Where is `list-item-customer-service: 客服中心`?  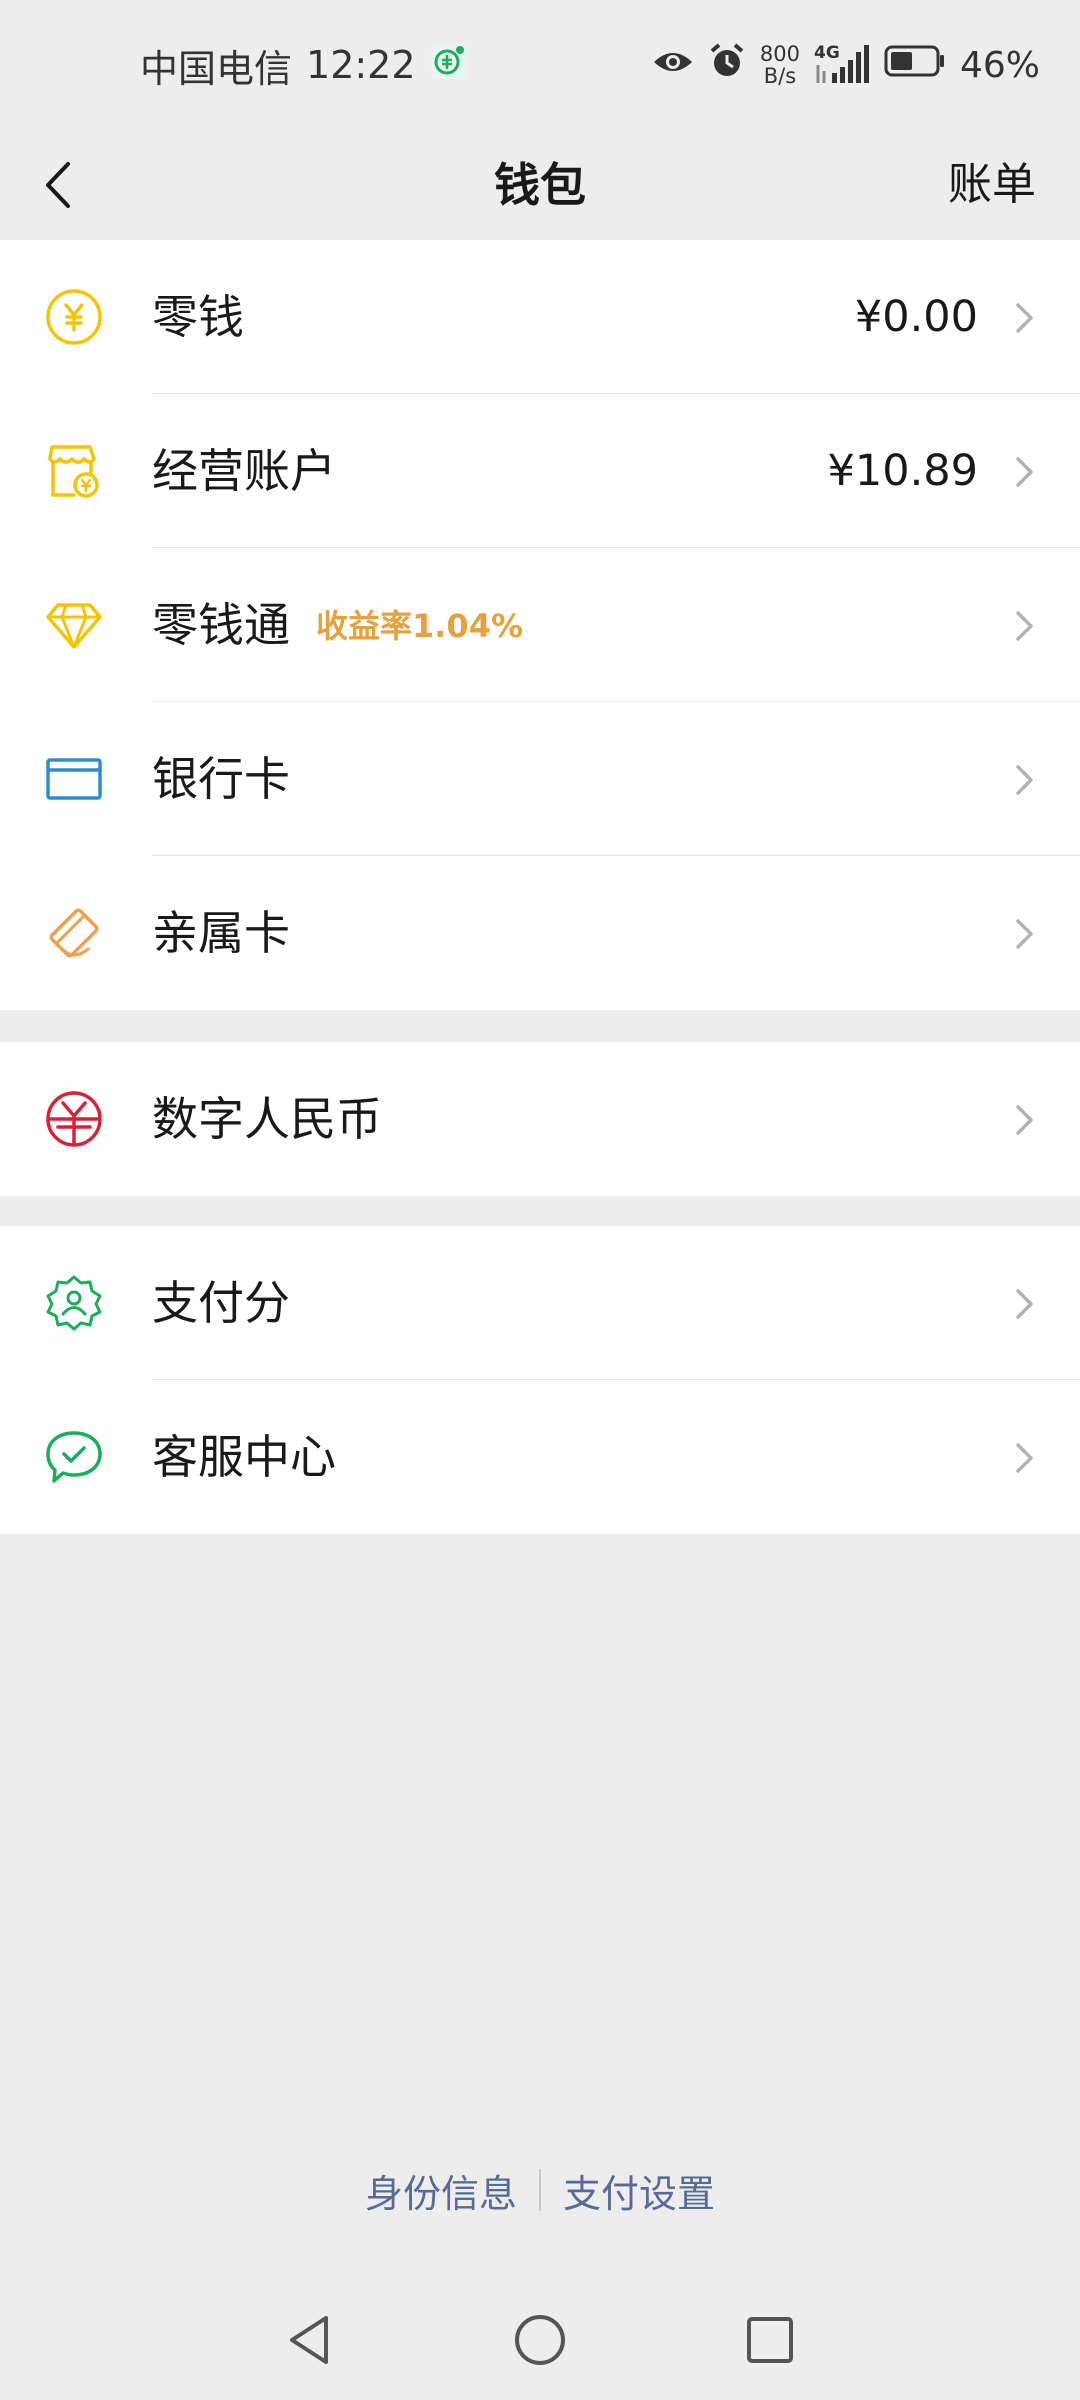
list-item-customer-service: 客服中心 is located at coordinates (540, 1457).